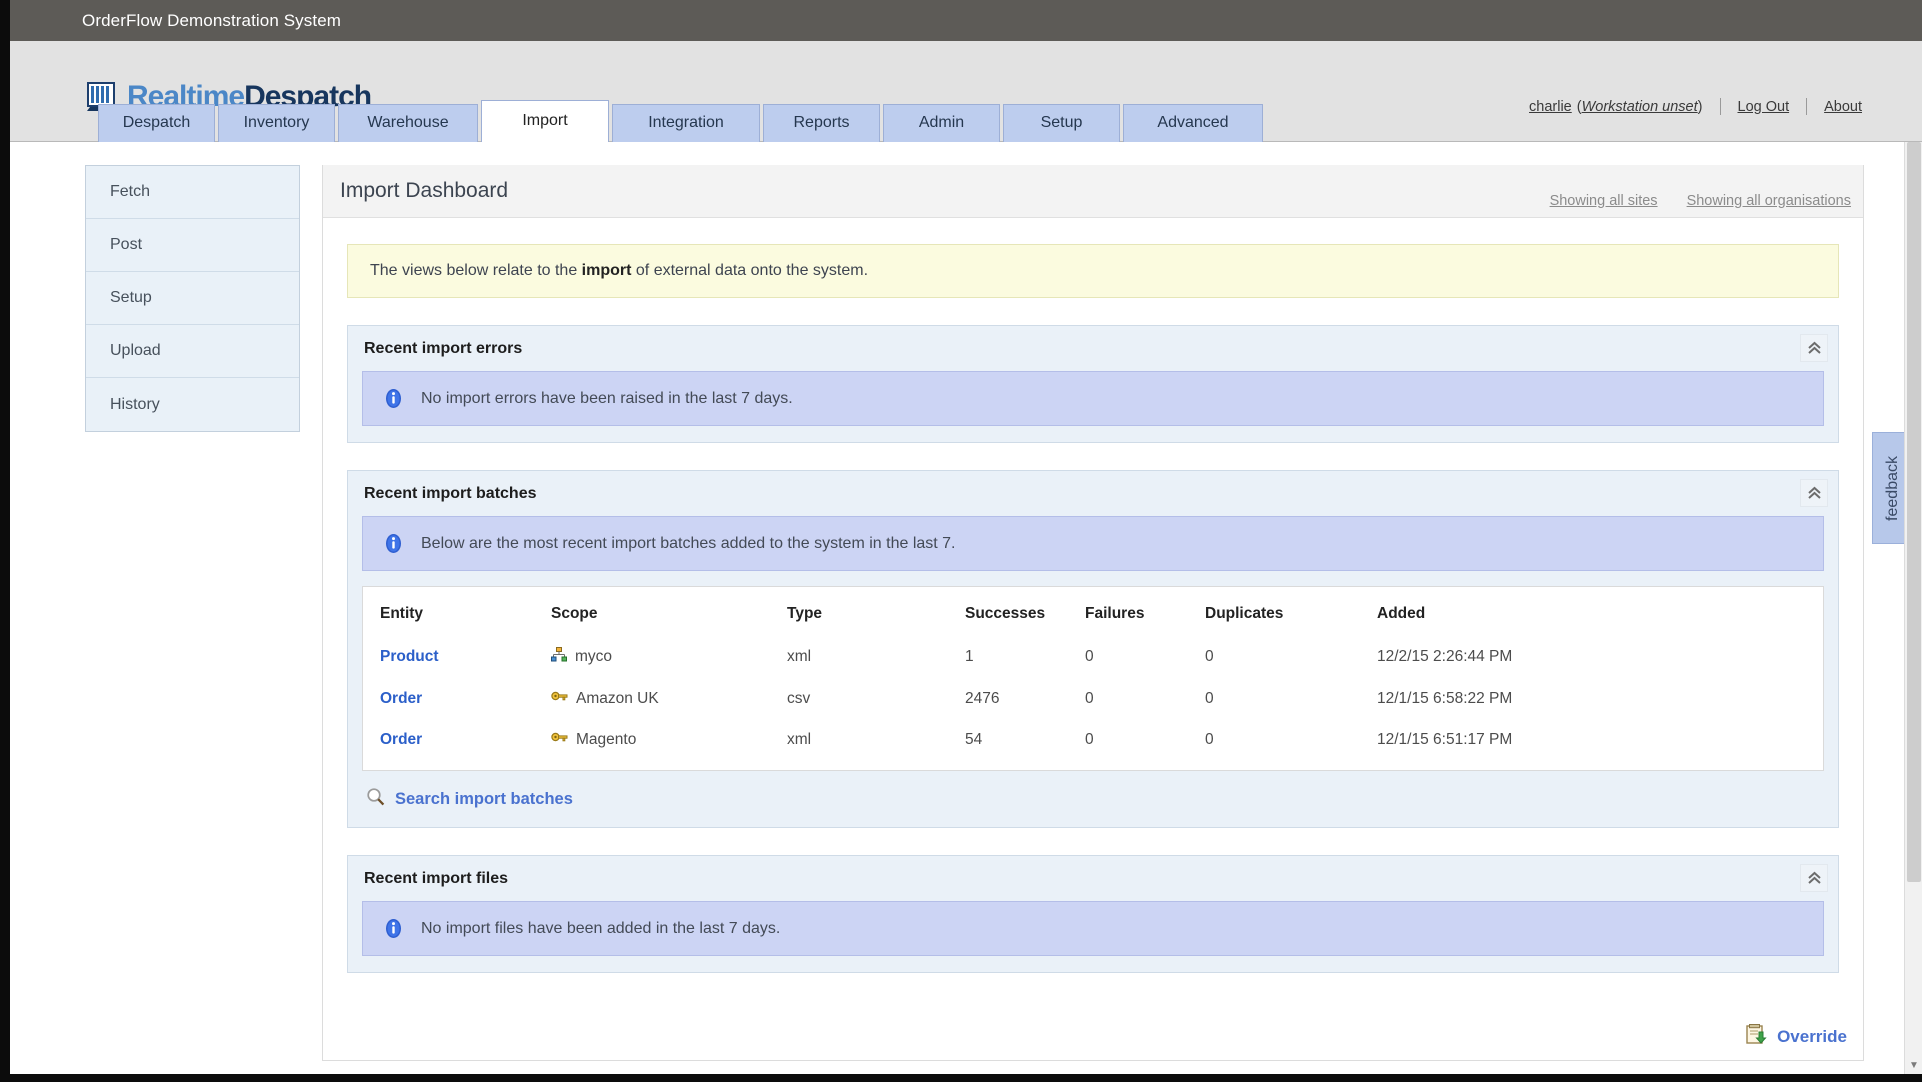  I want to click on scrollbar-thumb, so click(1914, 512).